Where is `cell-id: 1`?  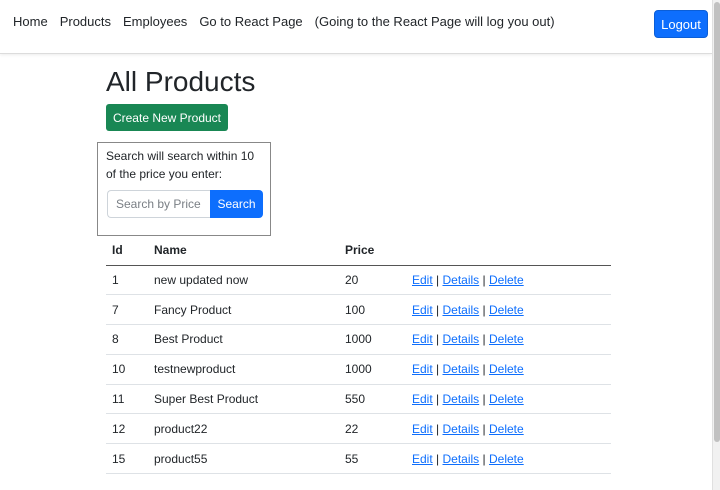 cell-id: 1 is located at coordinates (127, 280).